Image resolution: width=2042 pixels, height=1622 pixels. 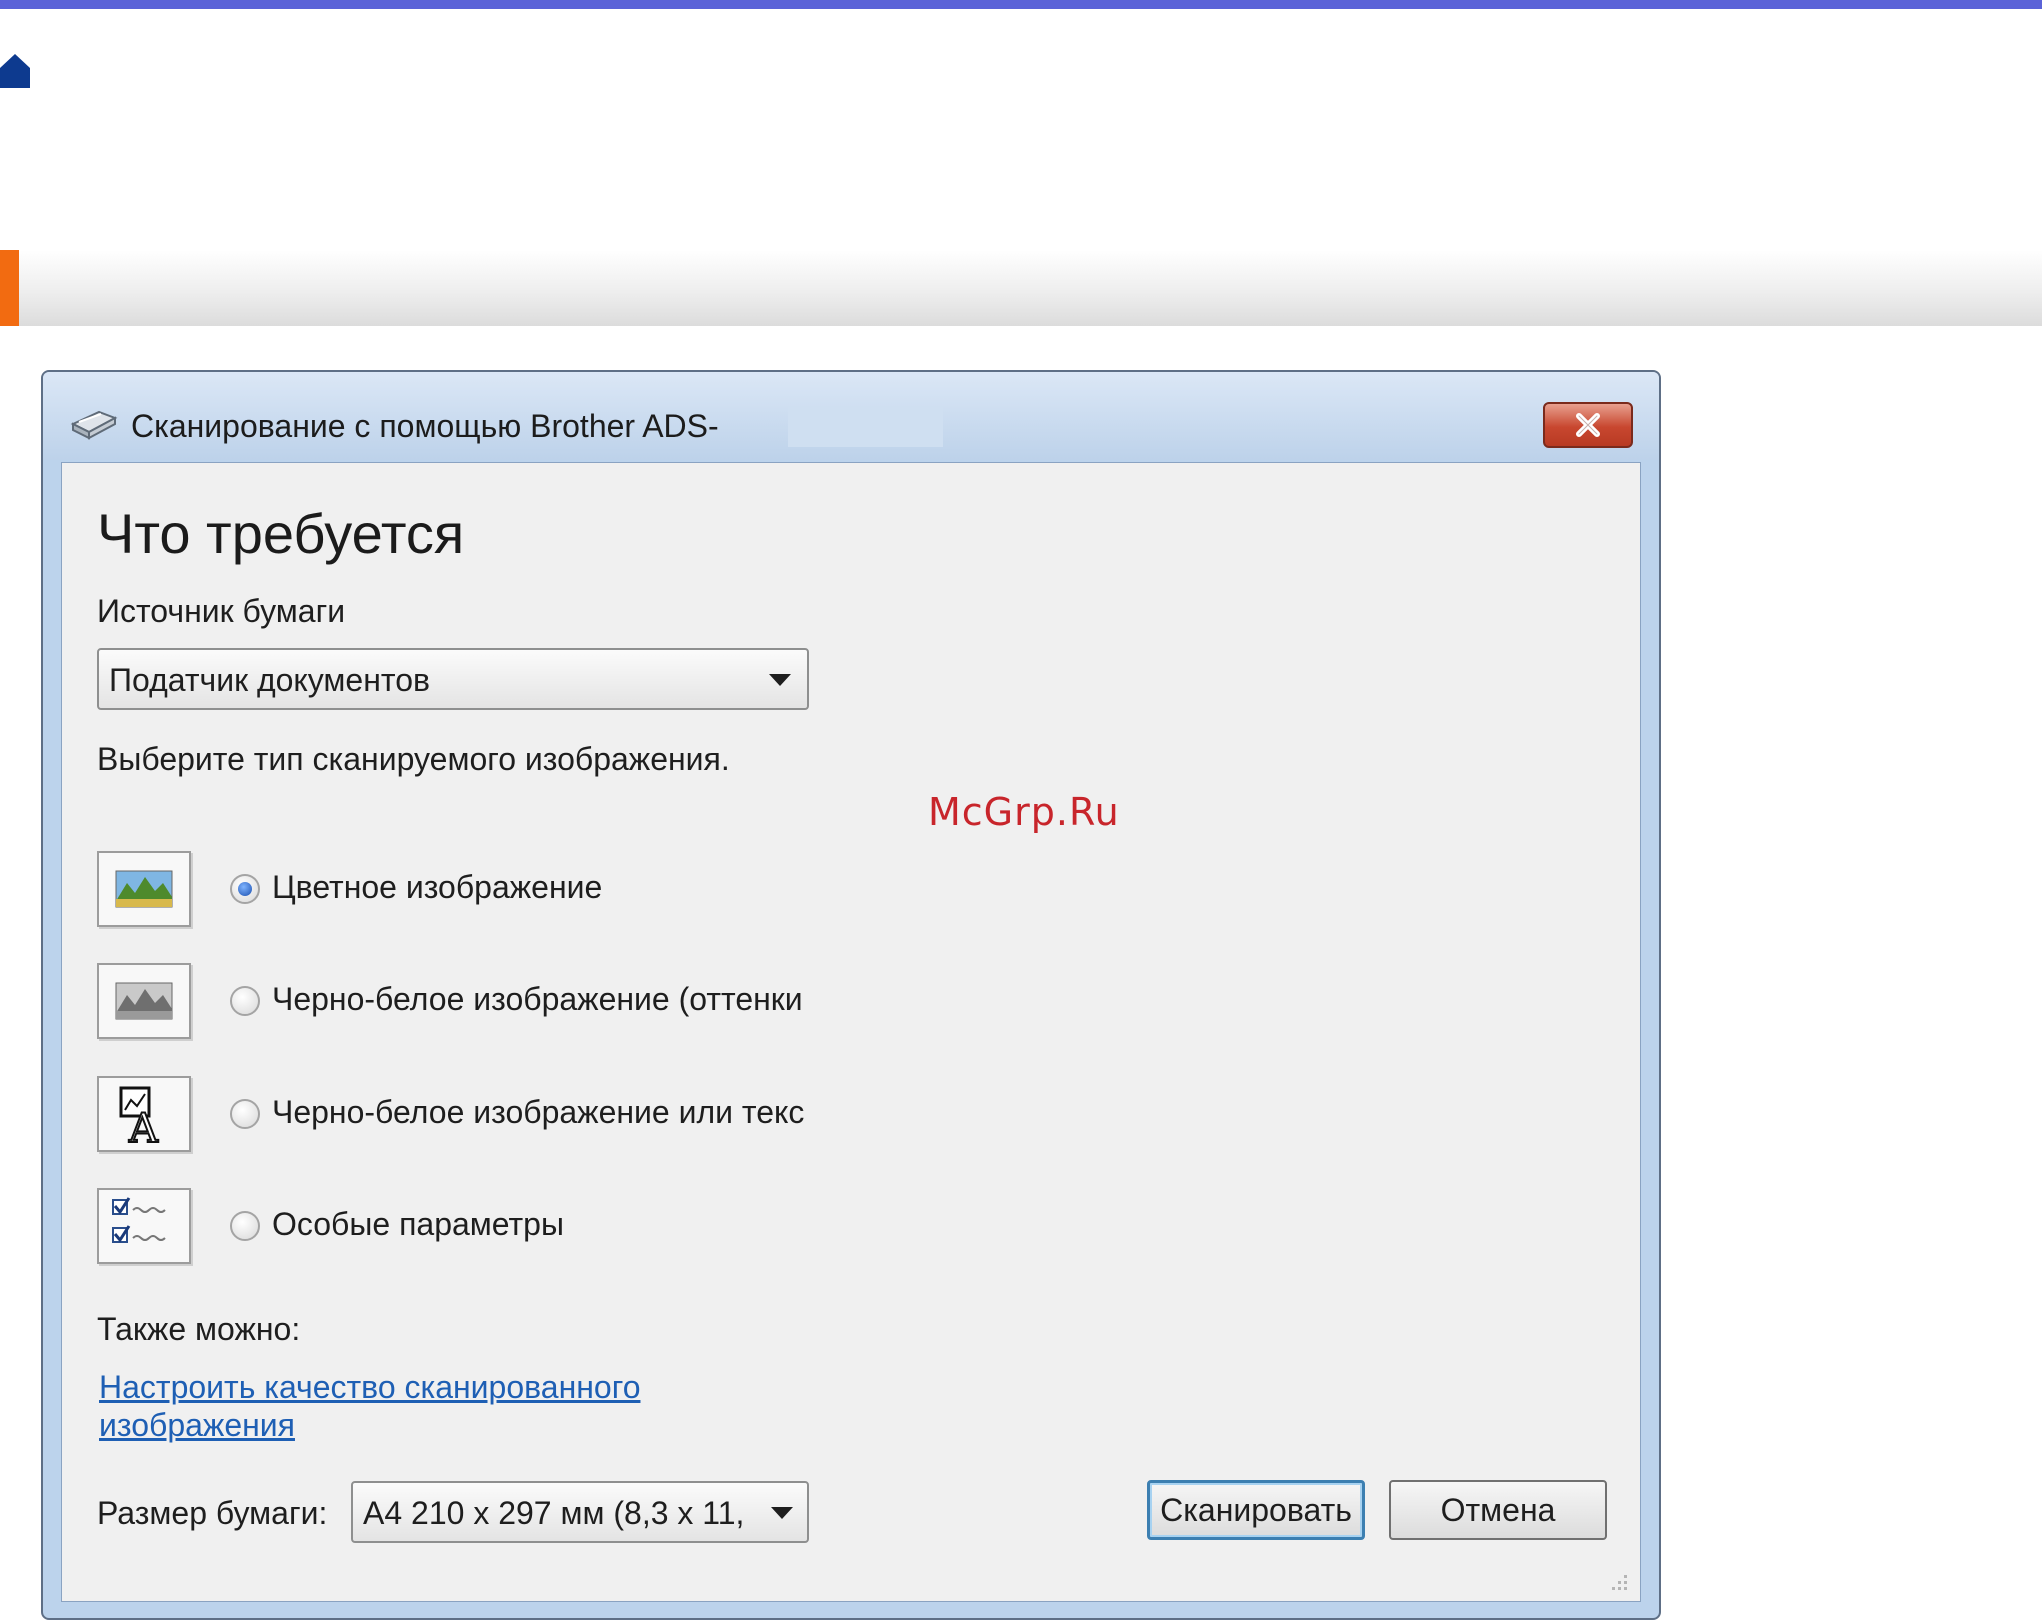 I want to click on resize-grip-icon, so click(x=1618, y=1581).